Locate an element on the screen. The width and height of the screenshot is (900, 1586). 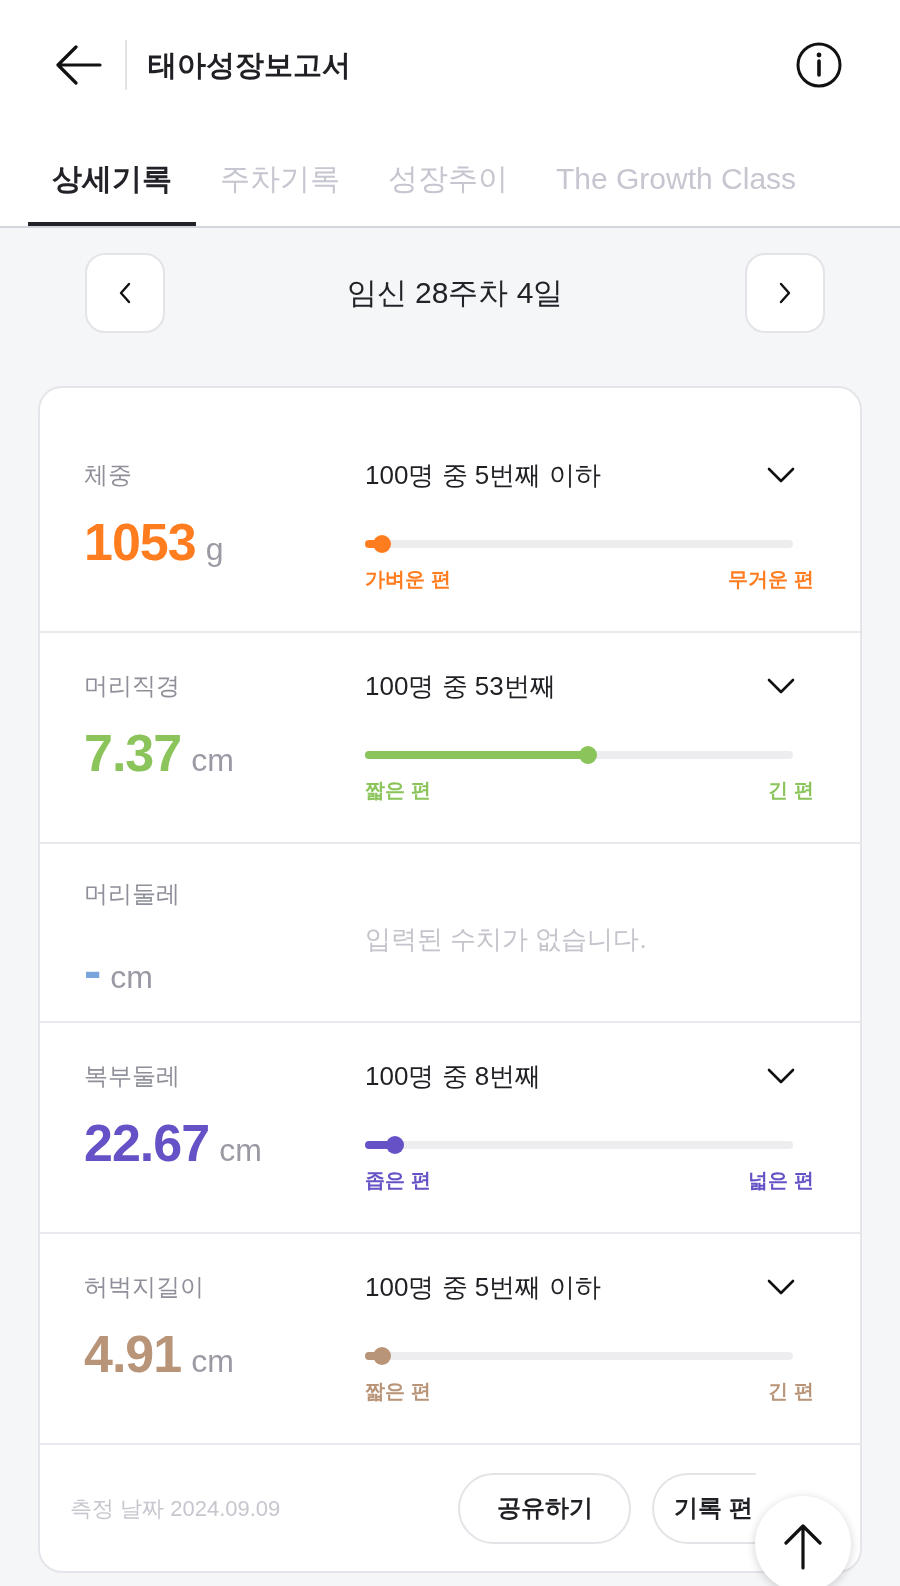
scale-label: 좁은 편 is located at coordinates (398, 1180).